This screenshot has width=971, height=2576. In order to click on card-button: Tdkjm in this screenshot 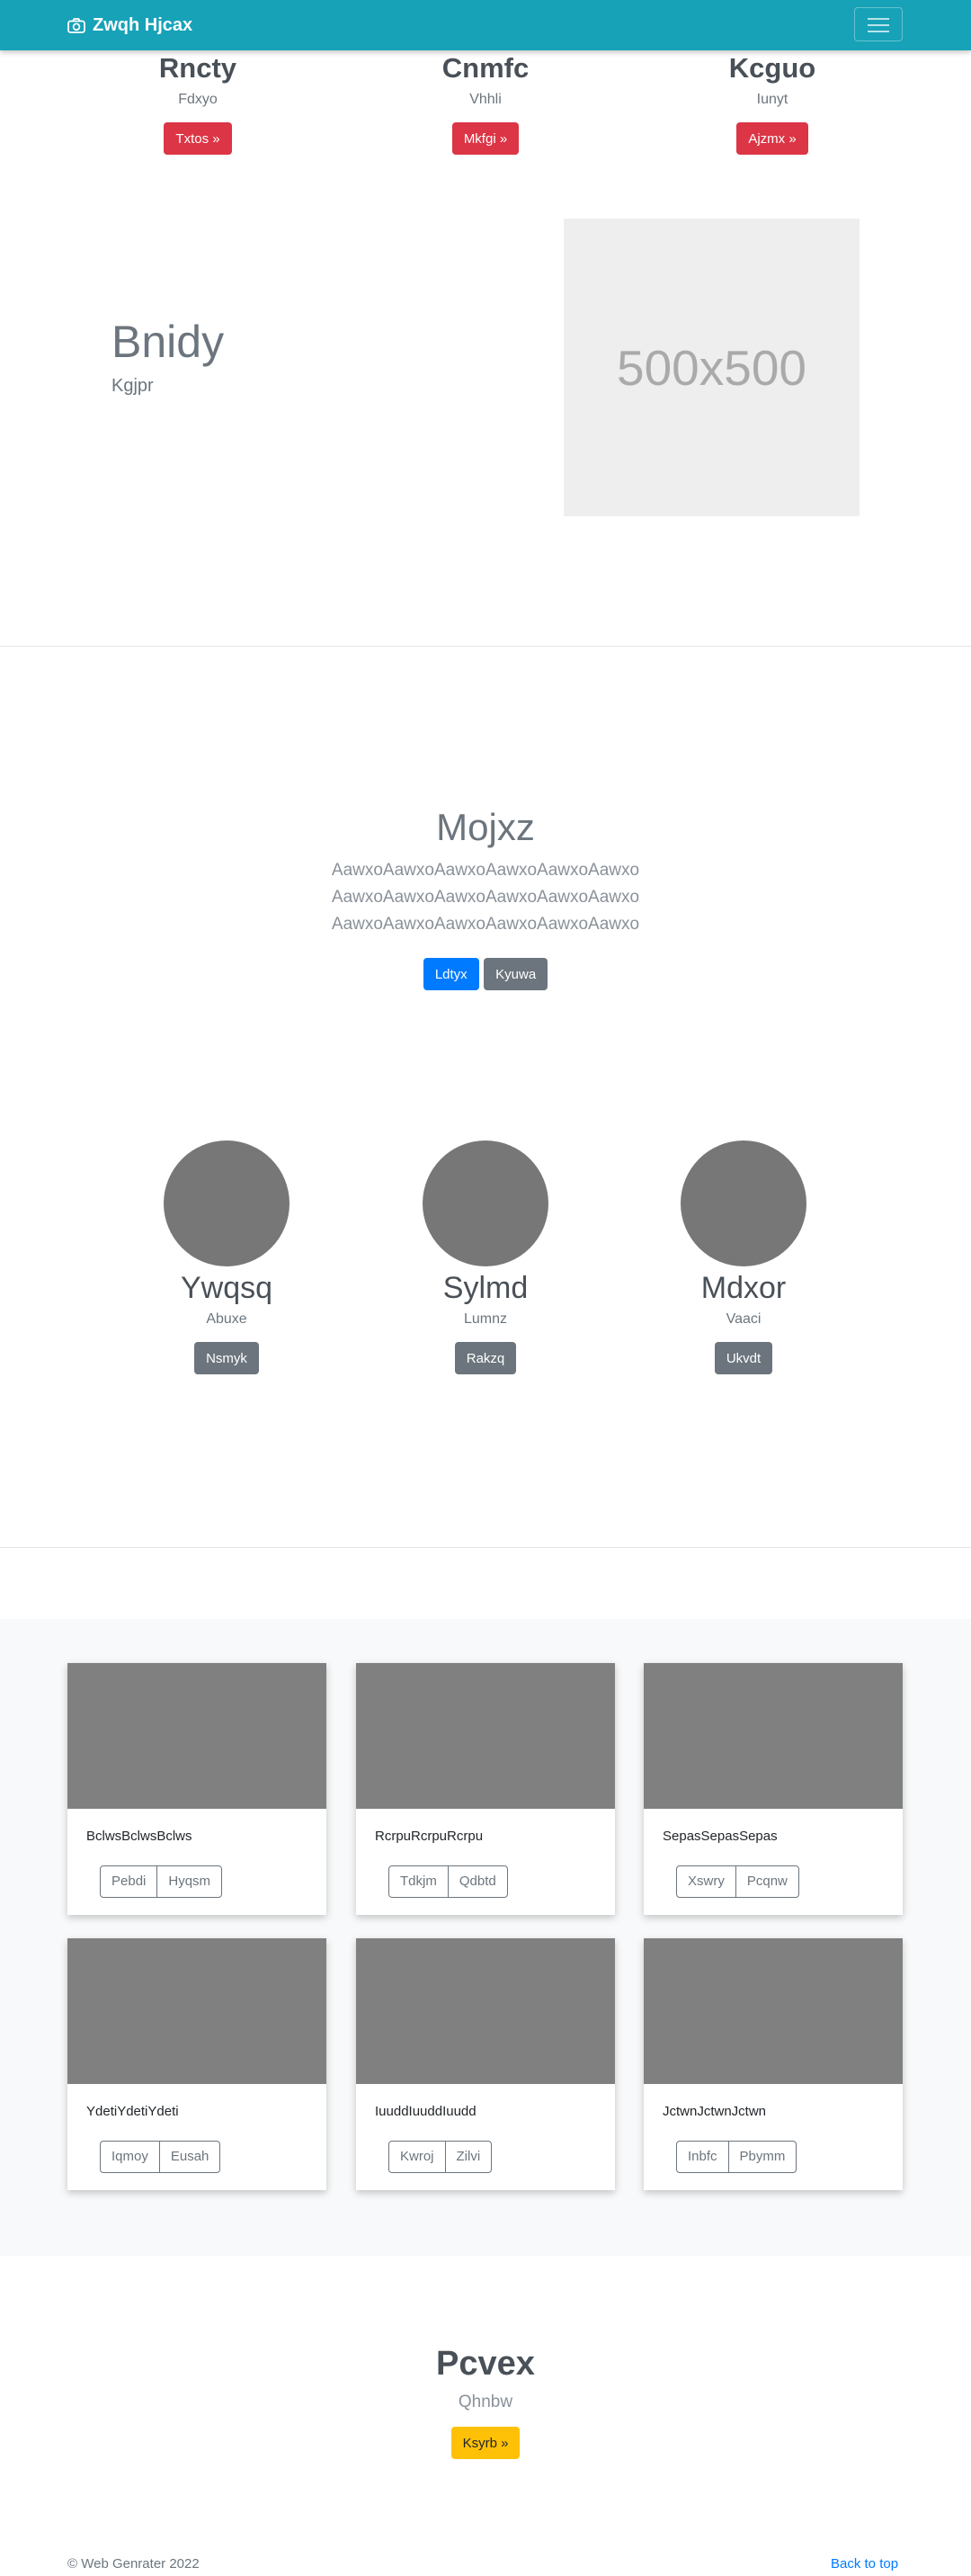, I will do `click(418, 1882)`.